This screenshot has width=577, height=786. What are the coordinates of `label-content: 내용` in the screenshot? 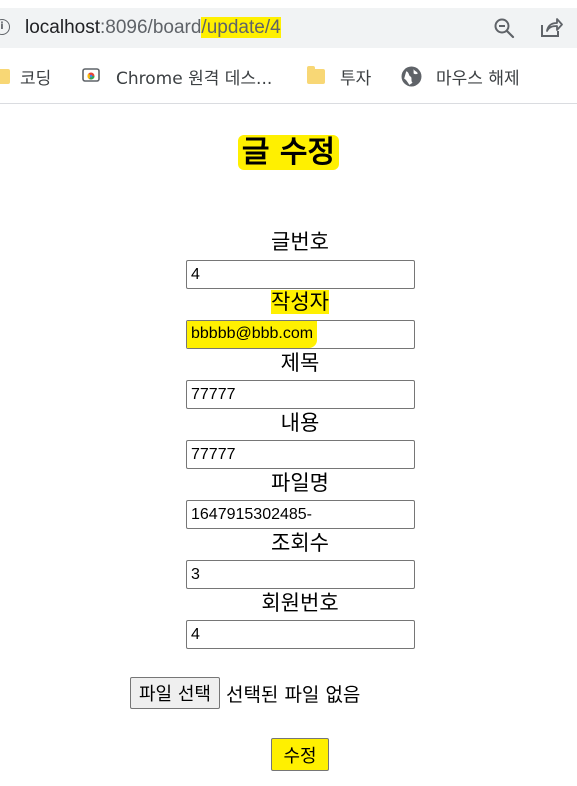 It's located at (300, 423).